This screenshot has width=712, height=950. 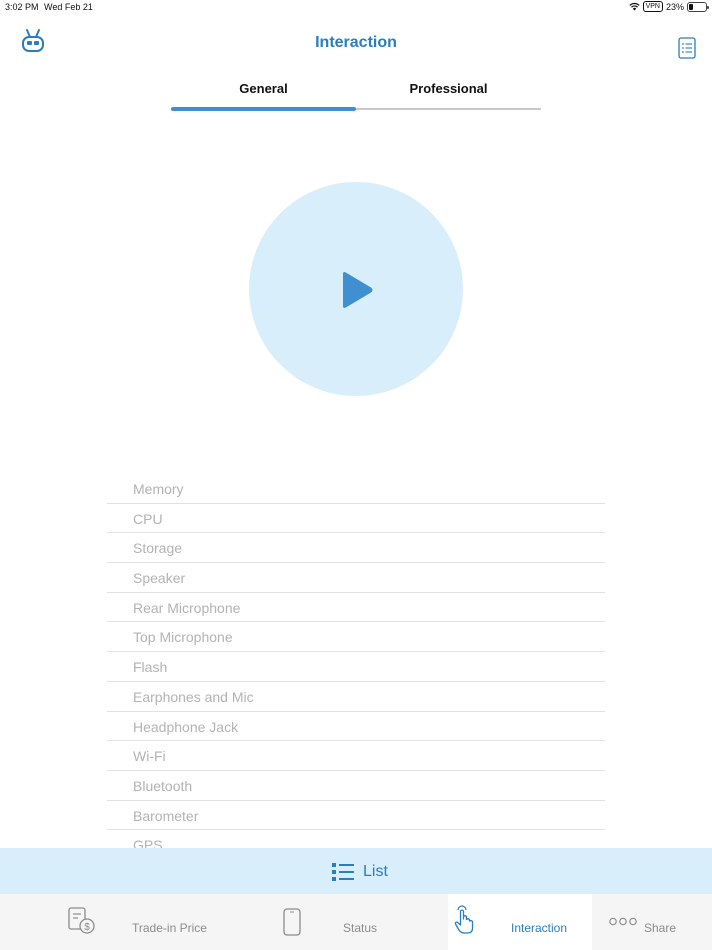 I want to click on wifi-icon, so click(x=634, y=6).